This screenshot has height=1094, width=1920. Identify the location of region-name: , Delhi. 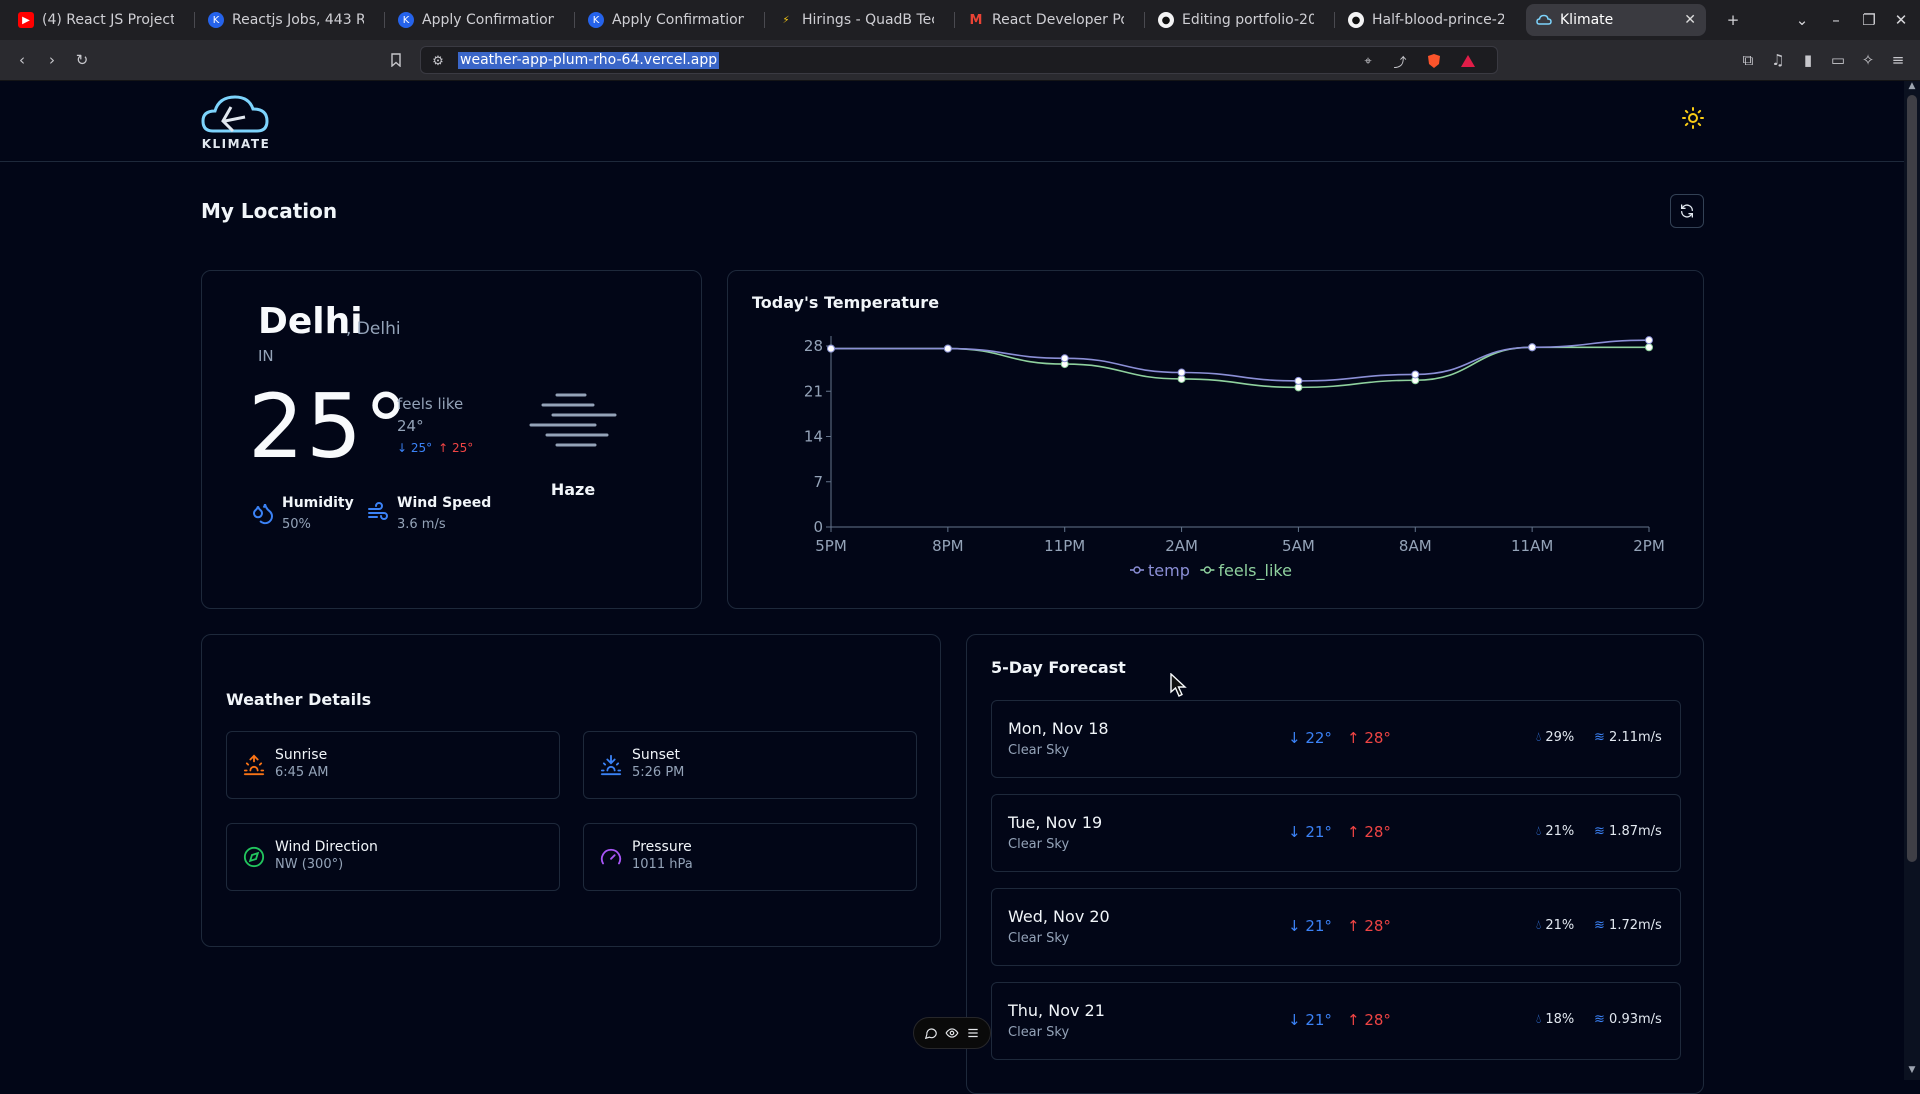
(373, 329).